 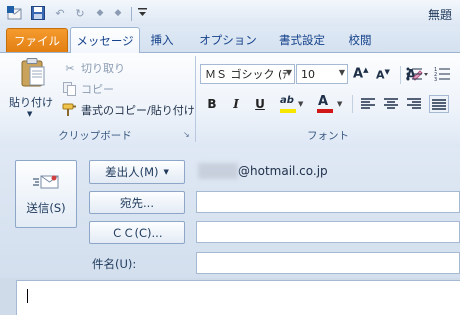 I want to click on font-color-button: A ▼, so click(x=329, y=103).